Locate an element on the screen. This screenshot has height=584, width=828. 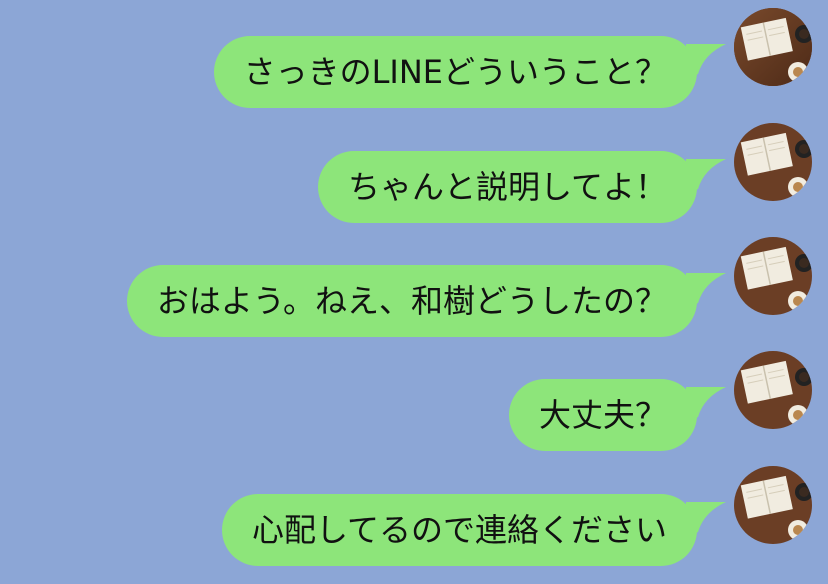
message-text: 大丈夫？ is located at coordinates (602, 415).